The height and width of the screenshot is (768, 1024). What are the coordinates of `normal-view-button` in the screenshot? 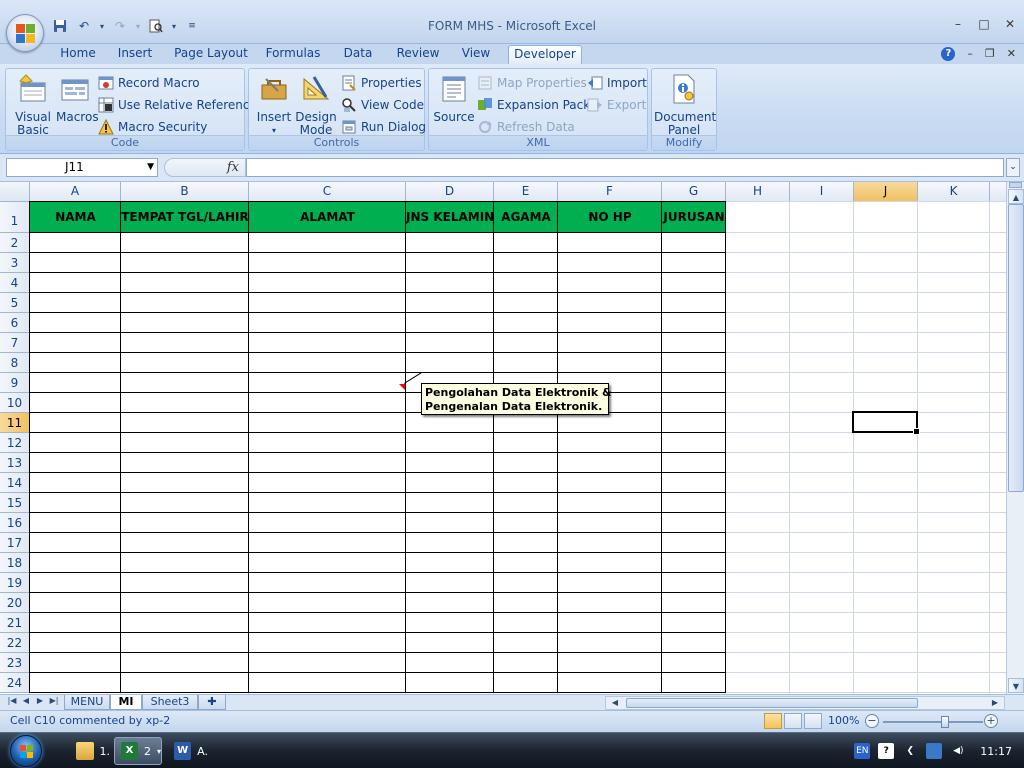 It's located at (773, 721).